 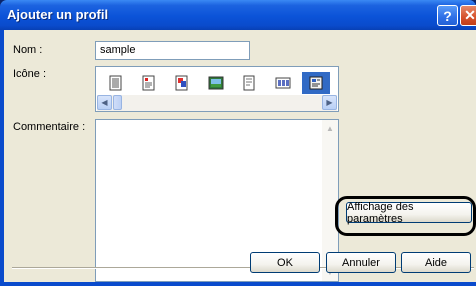 I want to click on window-border-bottom, so click(x=238, y=284).